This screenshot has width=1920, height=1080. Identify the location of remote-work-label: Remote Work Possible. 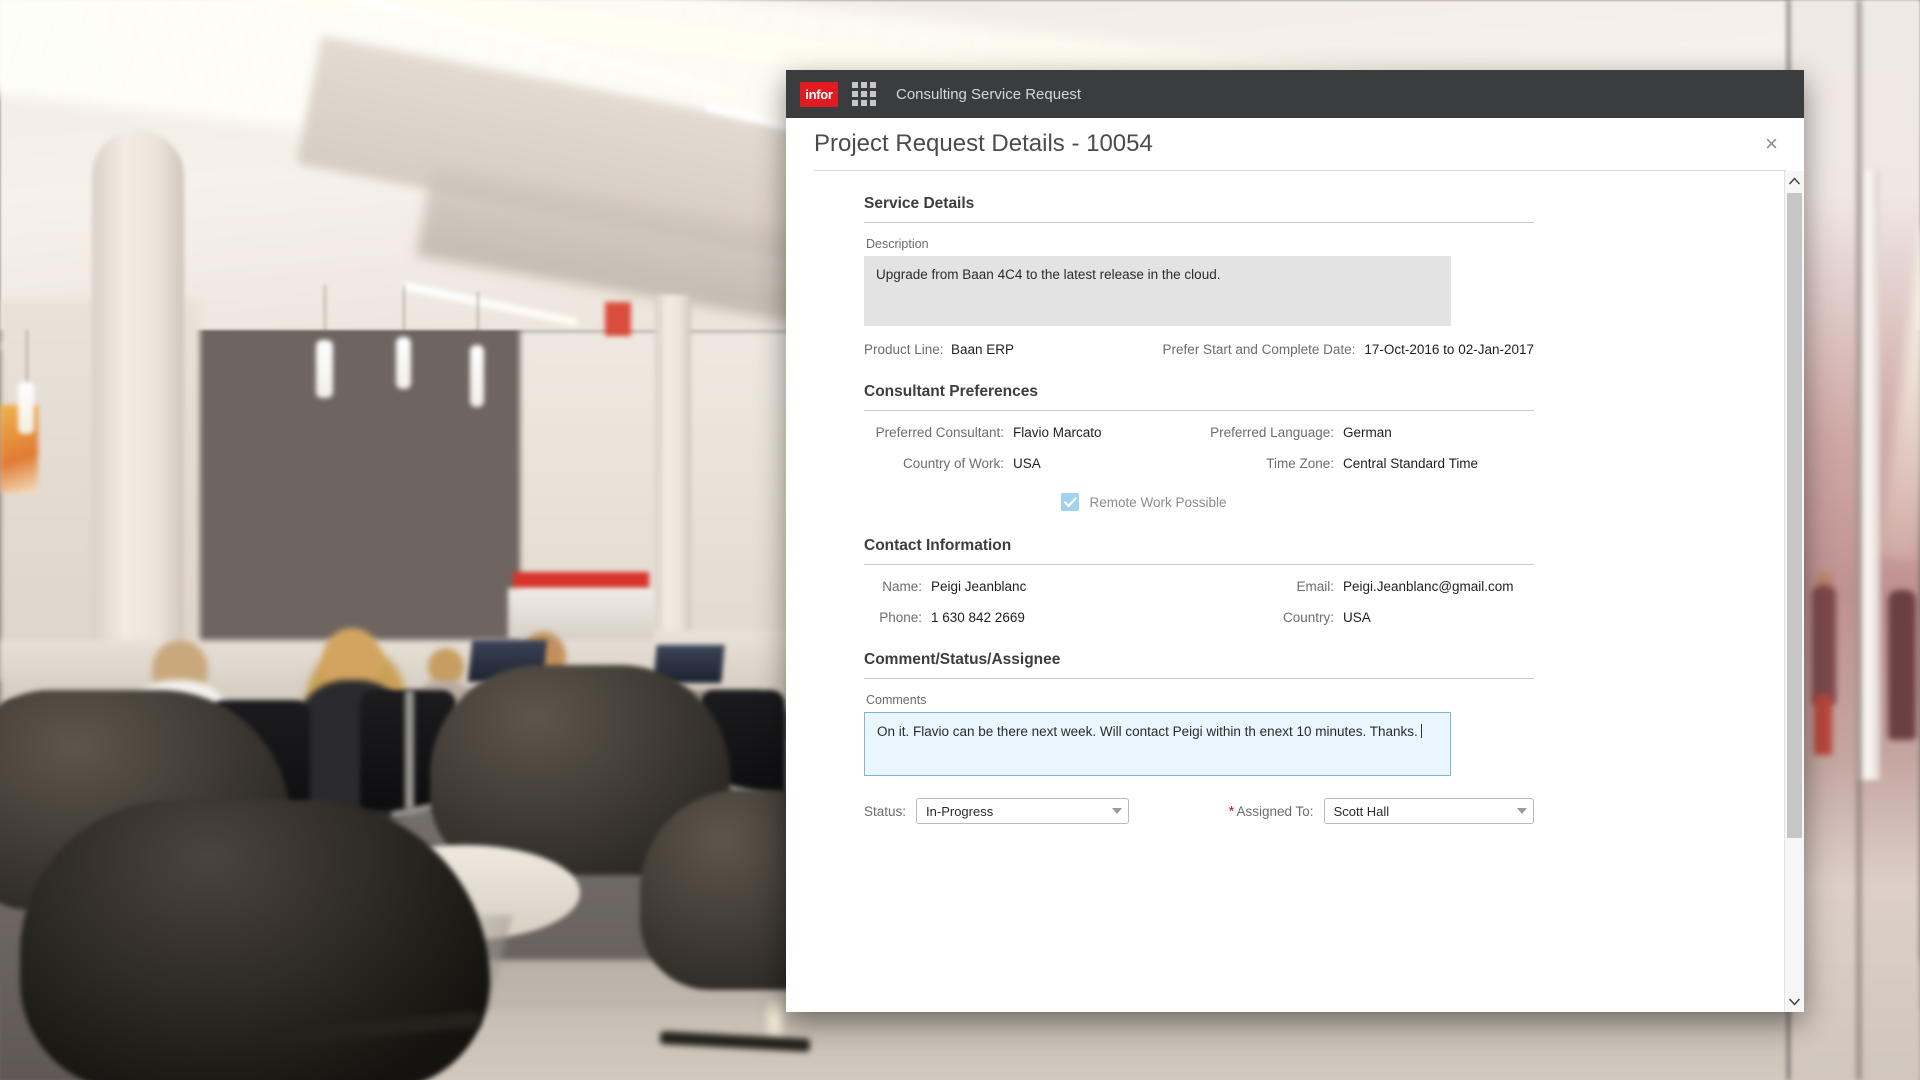
(1158, 502).